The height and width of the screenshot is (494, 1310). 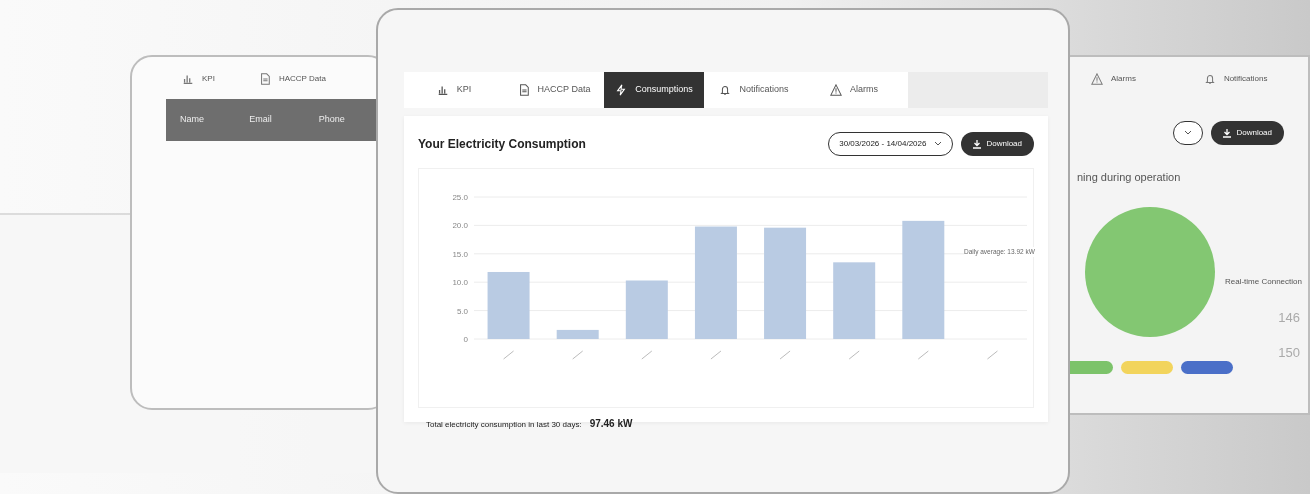 I want to click on column-header: Name, so click(x=192, y=120).